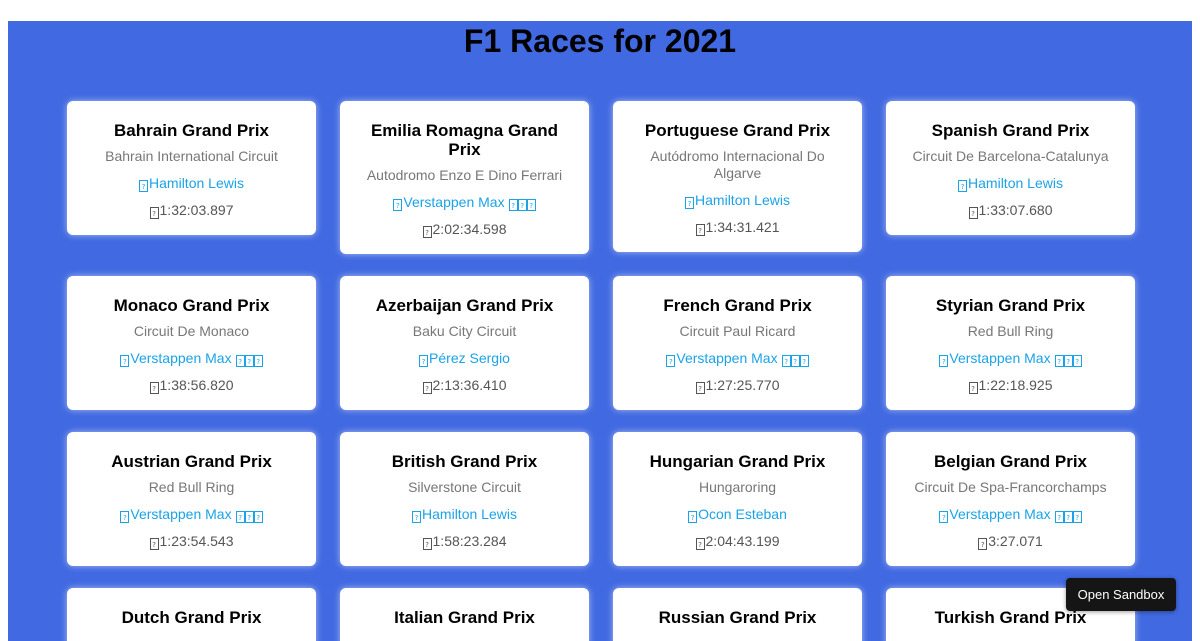  What do you see at coordinates (464, 331) in the screenshot?
I see `circuit-name: Baku City Circuit` at bounding box center [464, 331].